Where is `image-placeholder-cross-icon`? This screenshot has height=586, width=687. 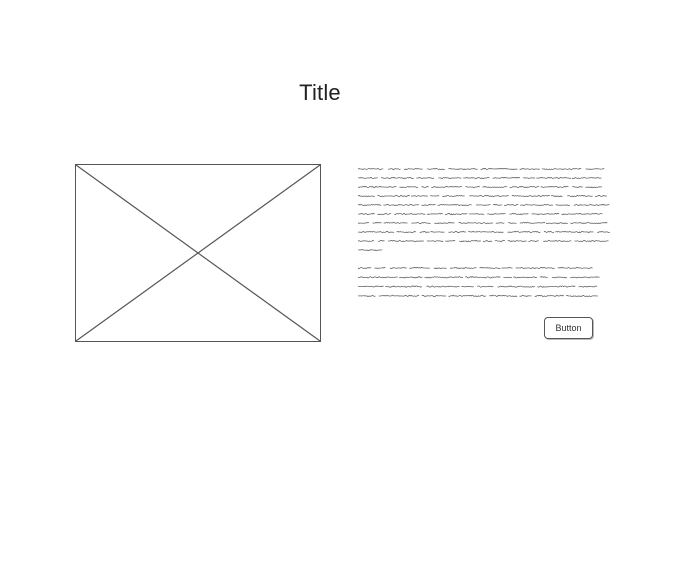
image-placeholder-cross-icon is located at coordinates (198, 253).